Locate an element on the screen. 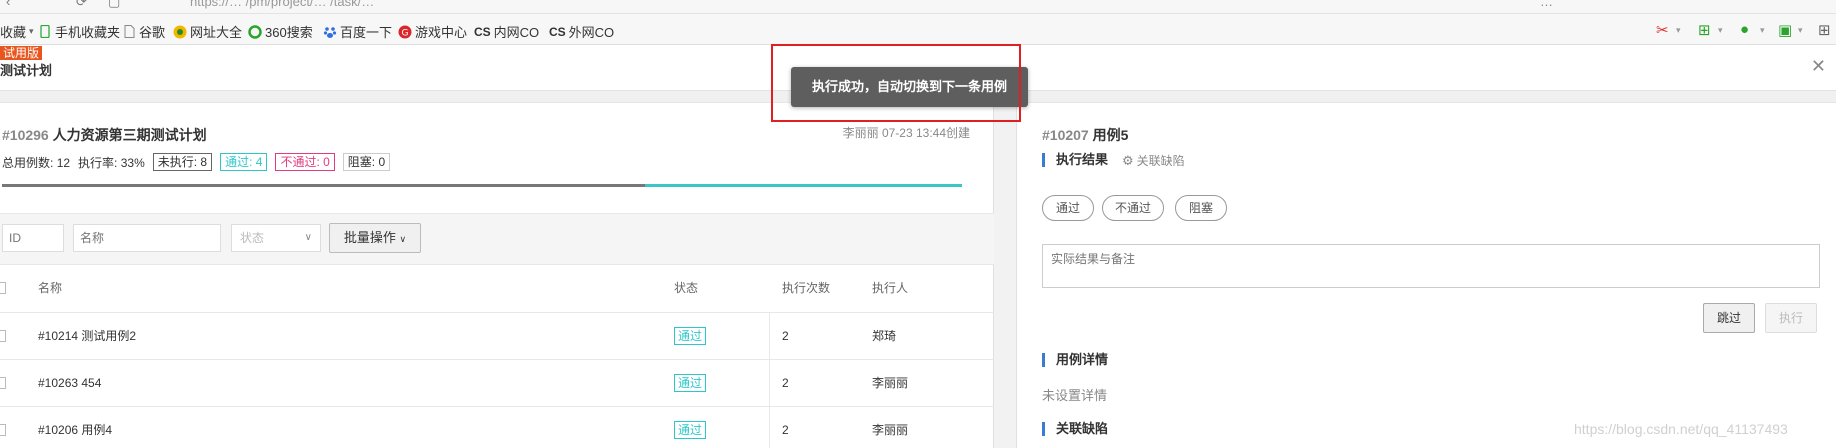 The image size is (1836, 448). bookmark-nav: 网址大全 is located at coordinates (207, 31).